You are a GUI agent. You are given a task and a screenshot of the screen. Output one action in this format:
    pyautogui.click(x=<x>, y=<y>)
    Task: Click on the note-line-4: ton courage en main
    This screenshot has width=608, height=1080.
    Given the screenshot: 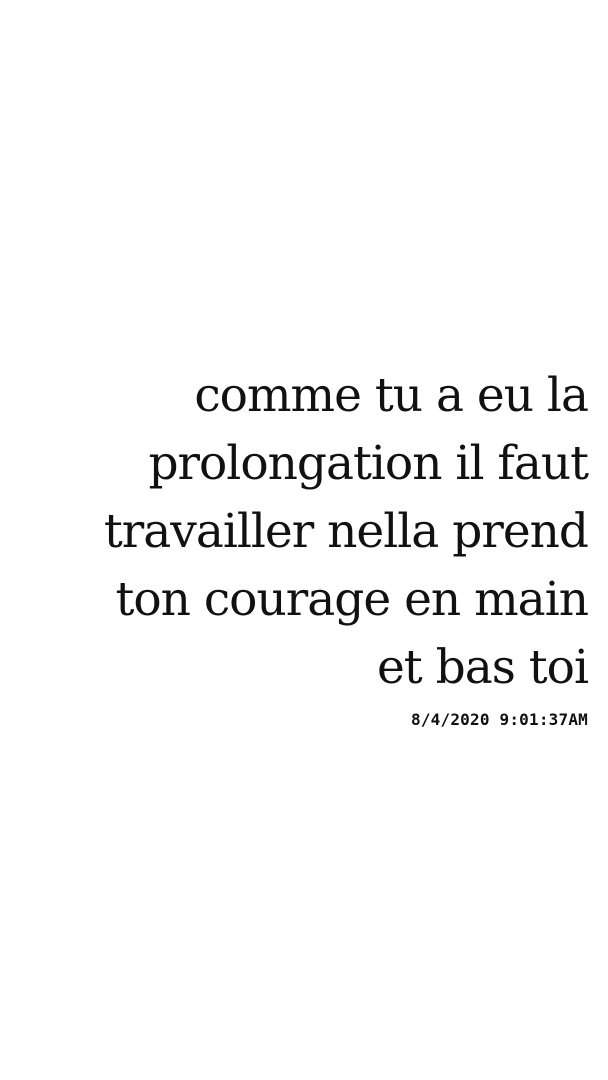 What is the action you would take?
    pyautogui.click(x=352, y=599)
    